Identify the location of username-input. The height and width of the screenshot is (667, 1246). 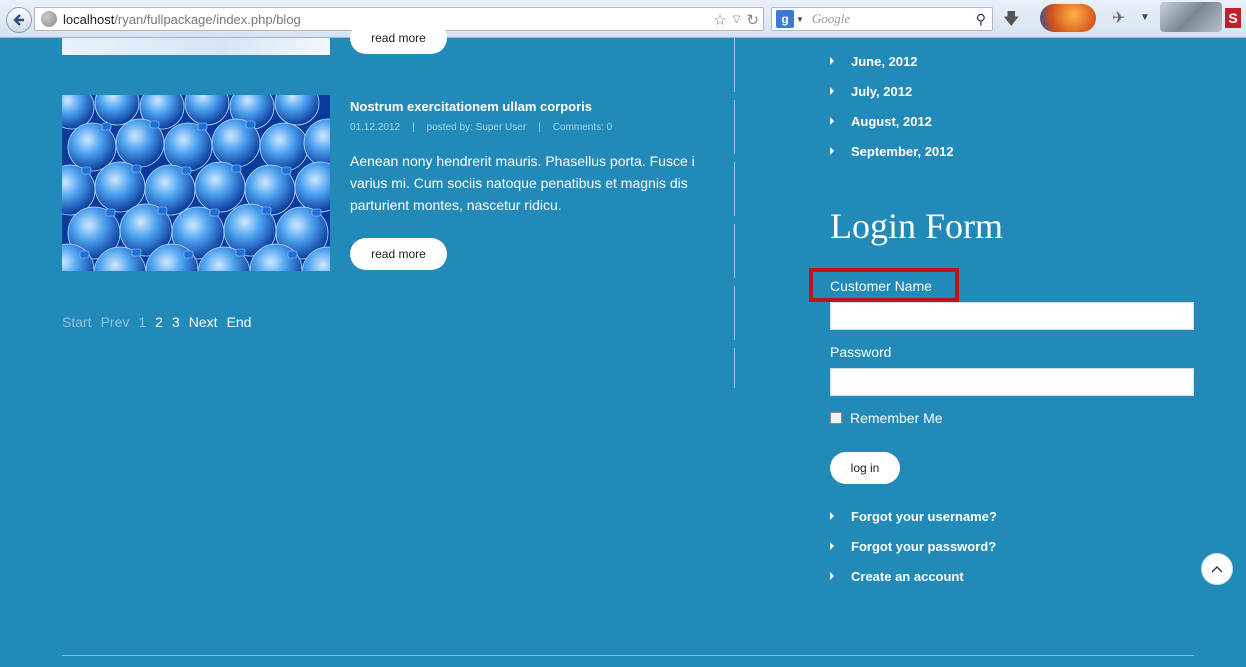
(1012, 316).